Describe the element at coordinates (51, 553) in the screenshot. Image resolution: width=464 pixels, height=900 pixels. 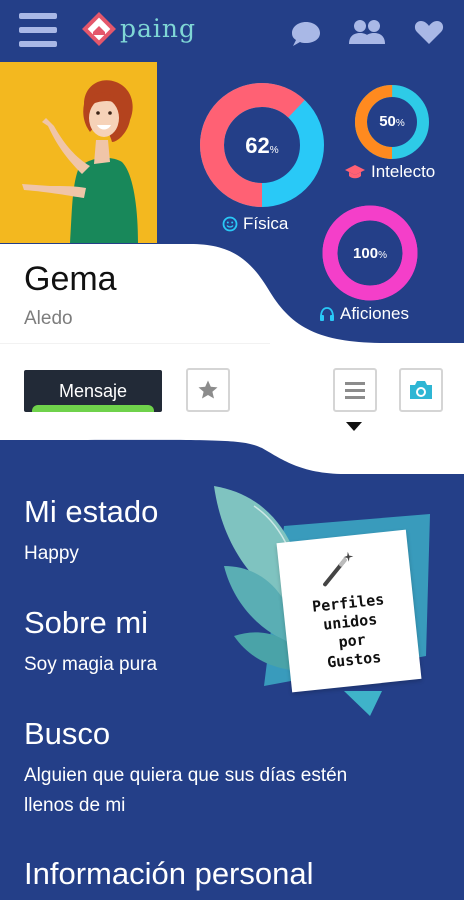
I see `status-text: Happy` at that location.